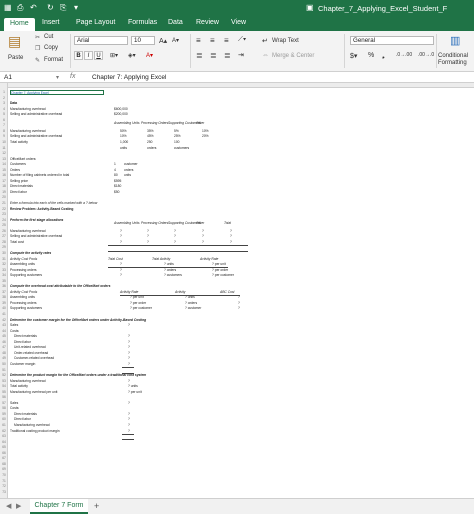 This screenshot has width=474, height=514. Describe the element at coordinates (96, 506) in the screenshot. I see `add-sheet-icon: +` at that location.